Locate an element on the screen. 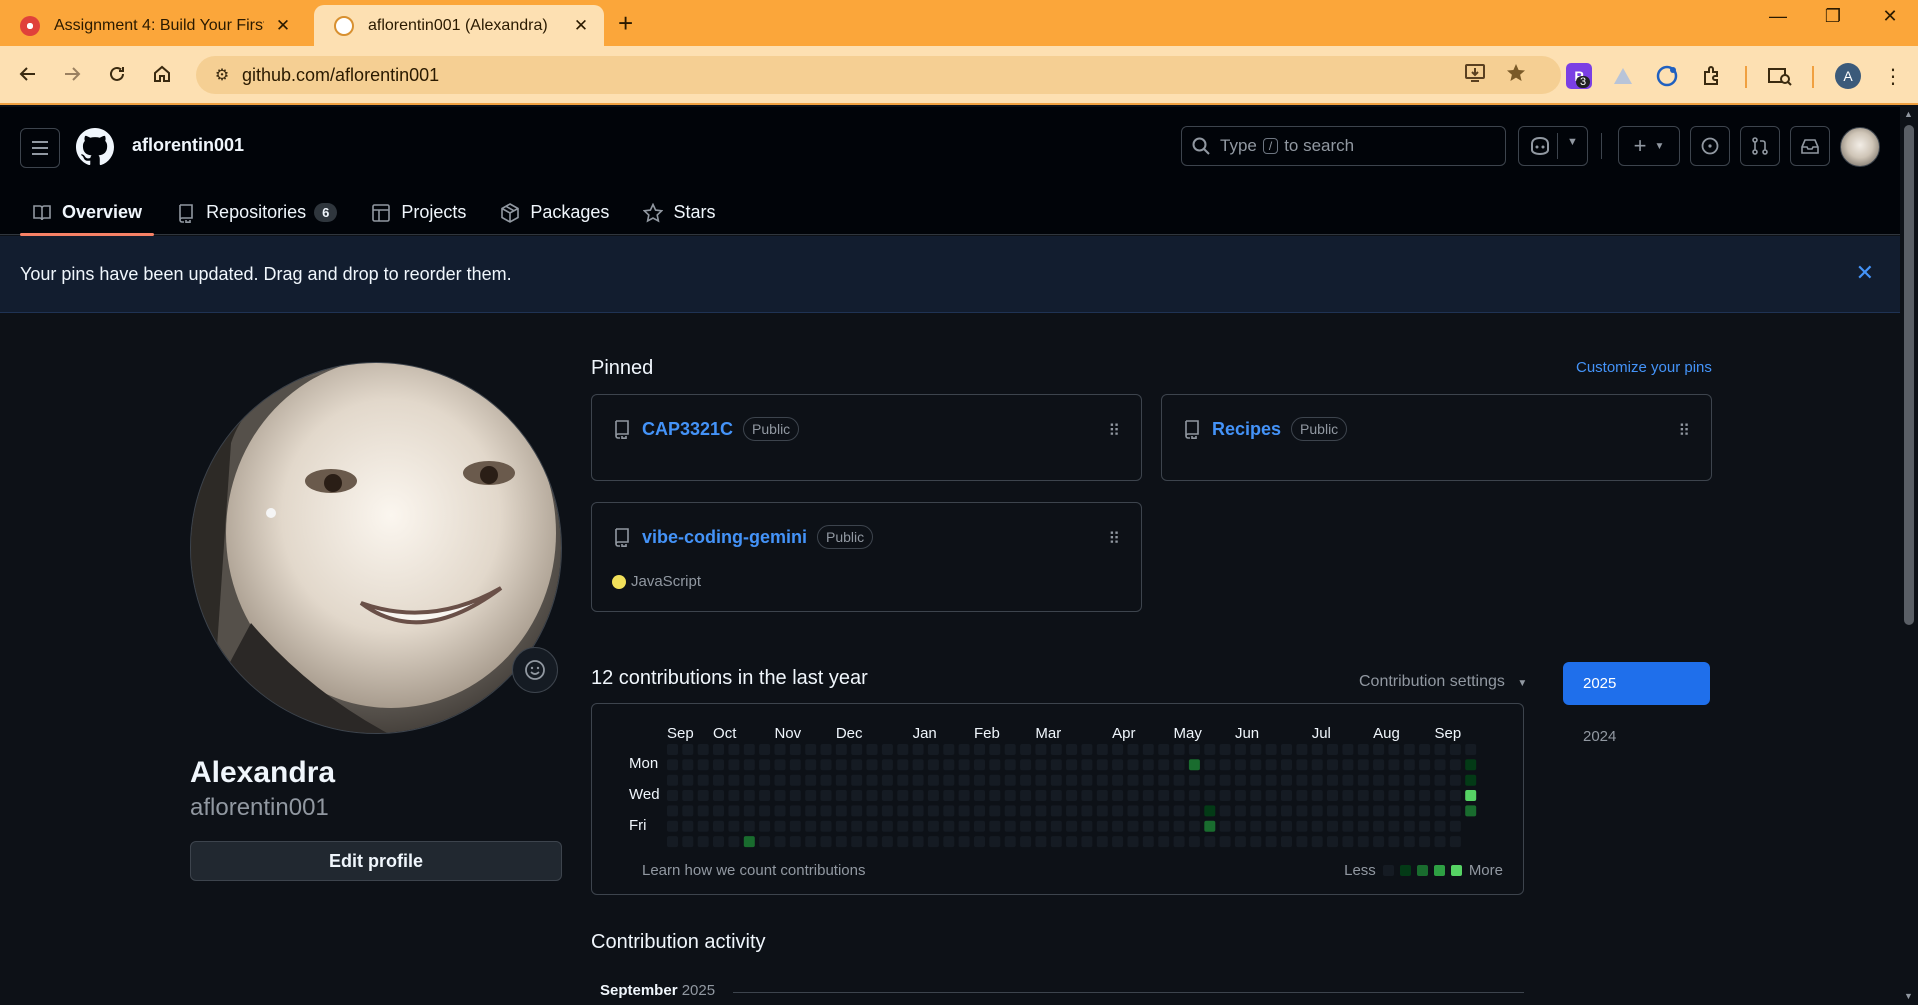 This screenshot has width=1918, height=1005. forward-icon is located at coordinates (72, 74).